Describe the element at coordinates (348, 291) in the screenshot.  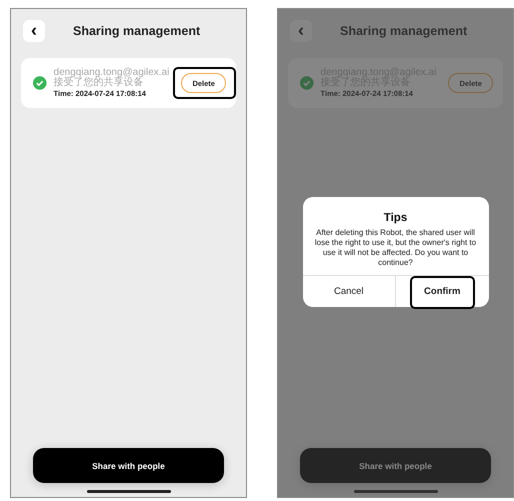
I see `dialog-button: Cancel` at that location.